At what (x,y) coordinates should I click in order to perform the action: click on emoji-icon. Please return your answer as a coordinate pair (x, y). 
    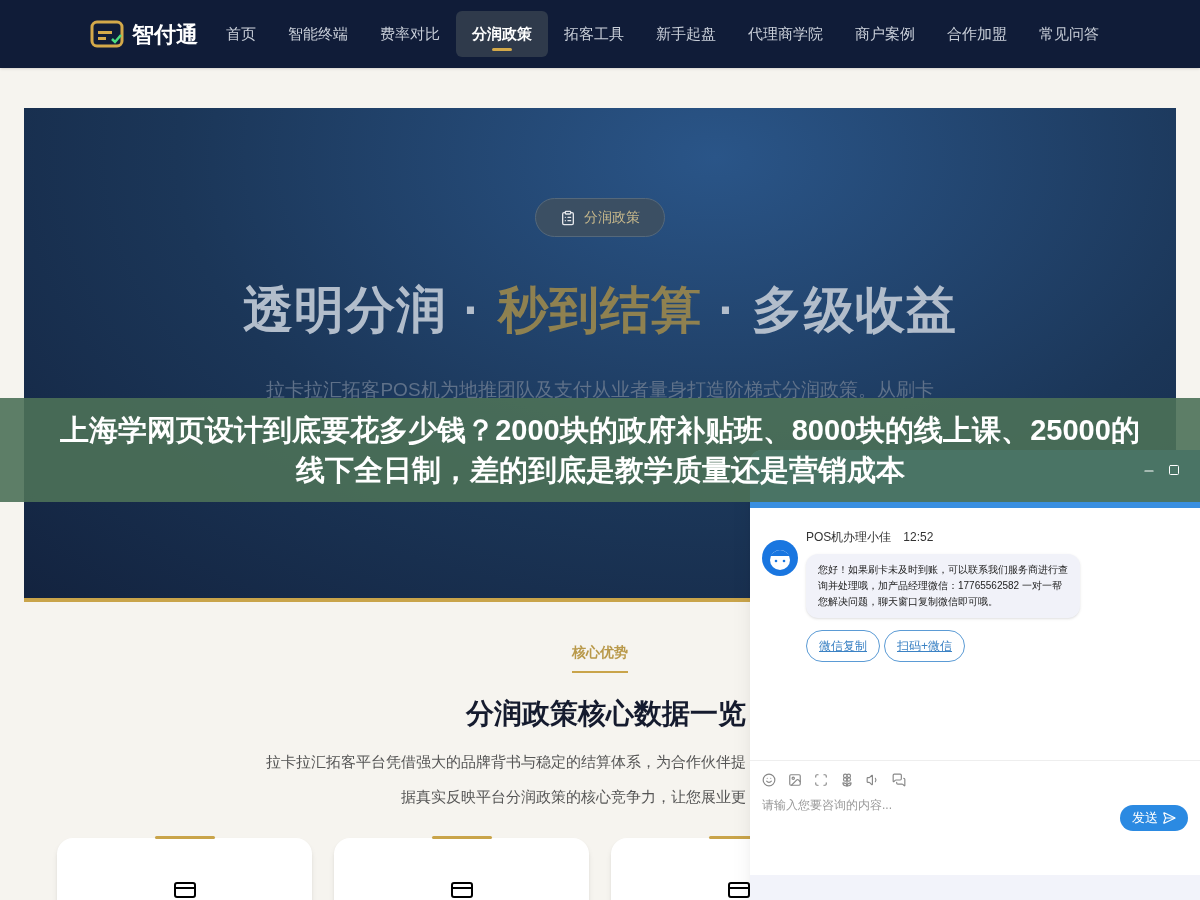
    Looking at the image, I should click on (769, 780).